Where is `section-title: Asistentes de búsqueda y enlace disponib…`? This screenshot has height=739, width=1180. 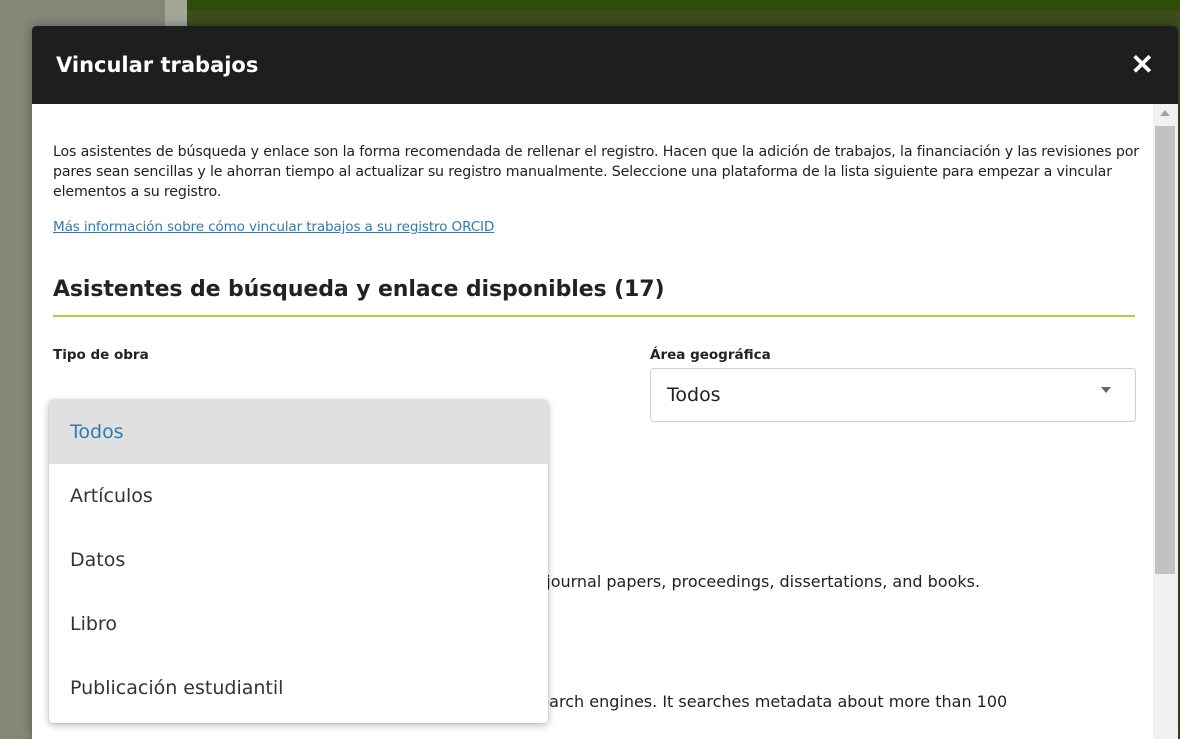
section-title: Asistentes de búsqueda y enlace disponib… is located at coordinates (594, 297).